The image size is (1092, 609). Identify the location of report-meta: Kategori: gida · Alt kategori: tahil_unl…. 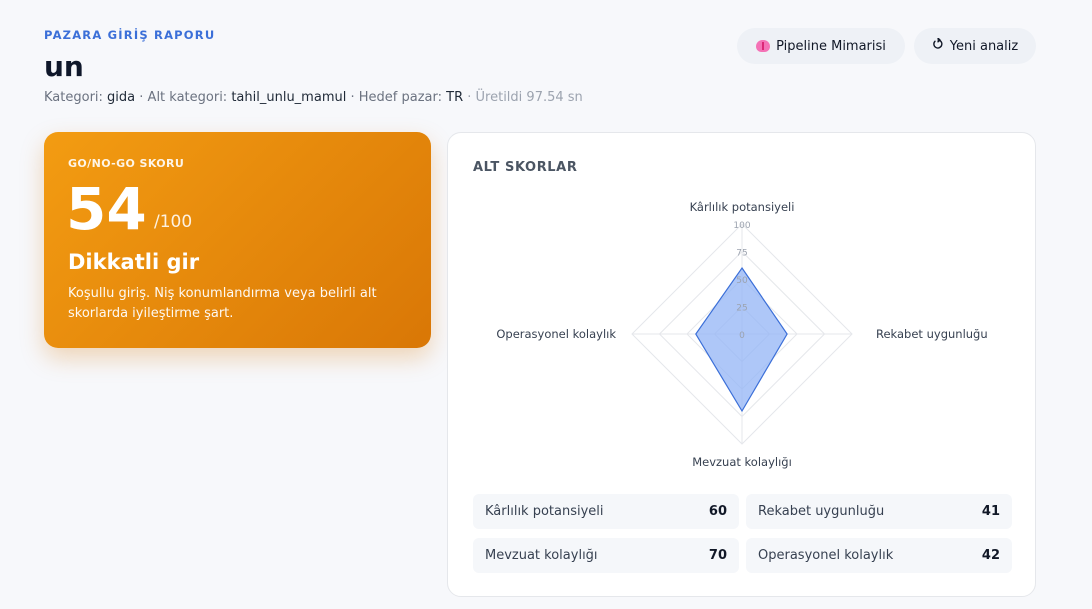
(313, 97).